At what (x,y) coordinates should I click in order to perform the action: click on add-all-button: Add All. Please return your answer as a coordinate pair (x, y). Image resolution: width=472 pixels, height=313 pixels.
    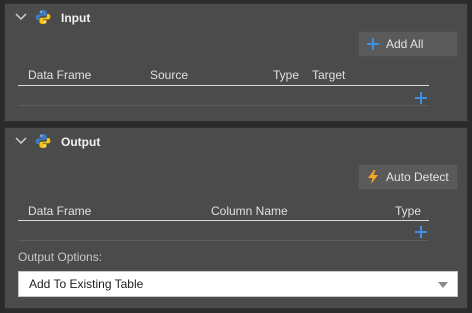
    Looking at the image, I should click on (408, 44).